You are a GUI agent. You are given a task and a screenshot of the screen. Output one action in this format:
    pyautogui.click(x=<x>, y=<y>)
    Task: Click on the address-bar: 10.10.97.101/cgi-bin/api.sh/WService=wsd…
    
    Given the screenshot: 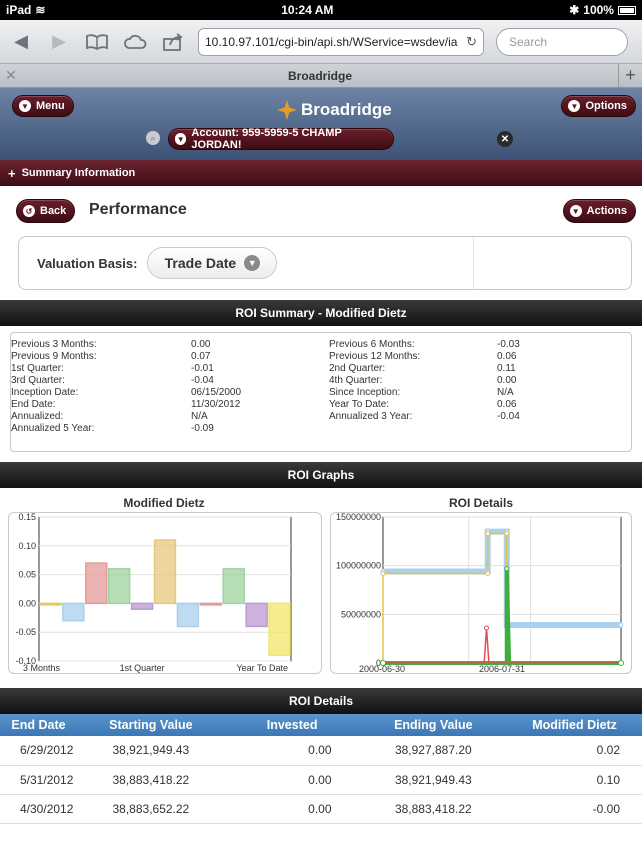 What is the action you would take?
    pyautogui.click(x=341, y=41)
    